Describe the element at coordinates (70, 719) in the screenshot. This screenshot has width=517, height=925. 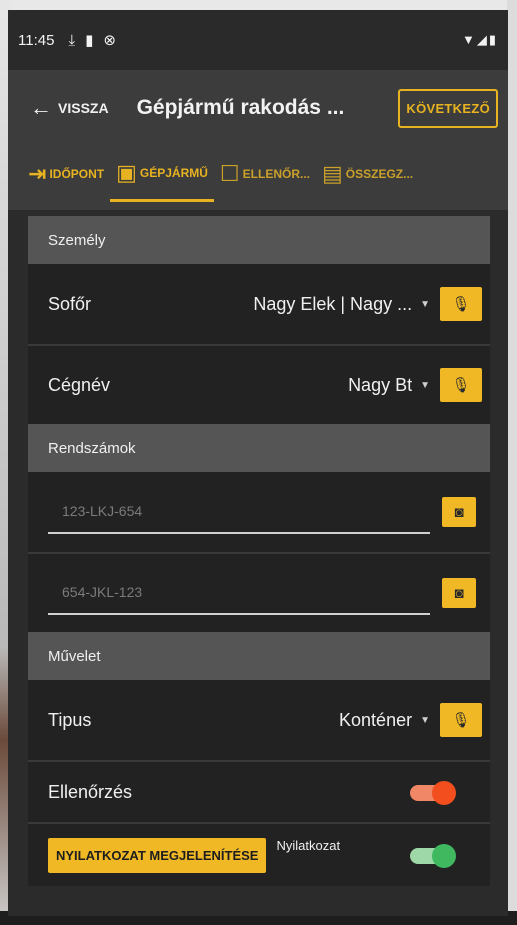
I see `type-label: Tipus` at that location.